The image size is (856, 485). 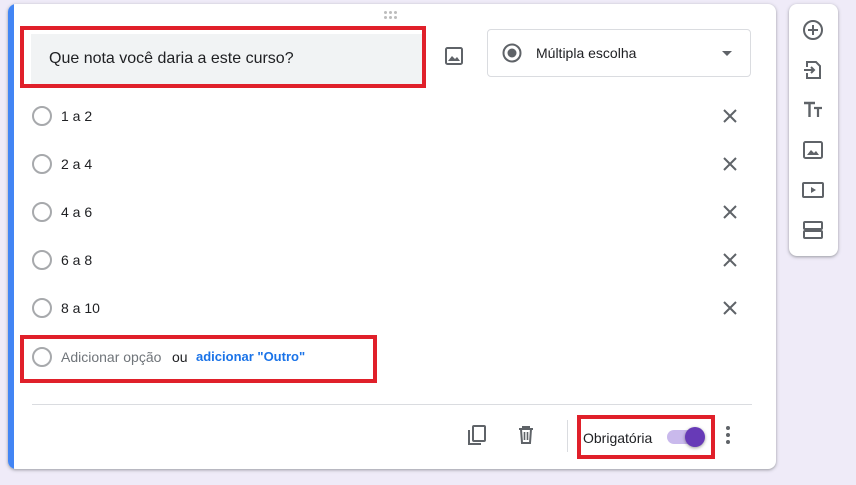 I want to click on add-video-icon, so click(x=813, y=190).